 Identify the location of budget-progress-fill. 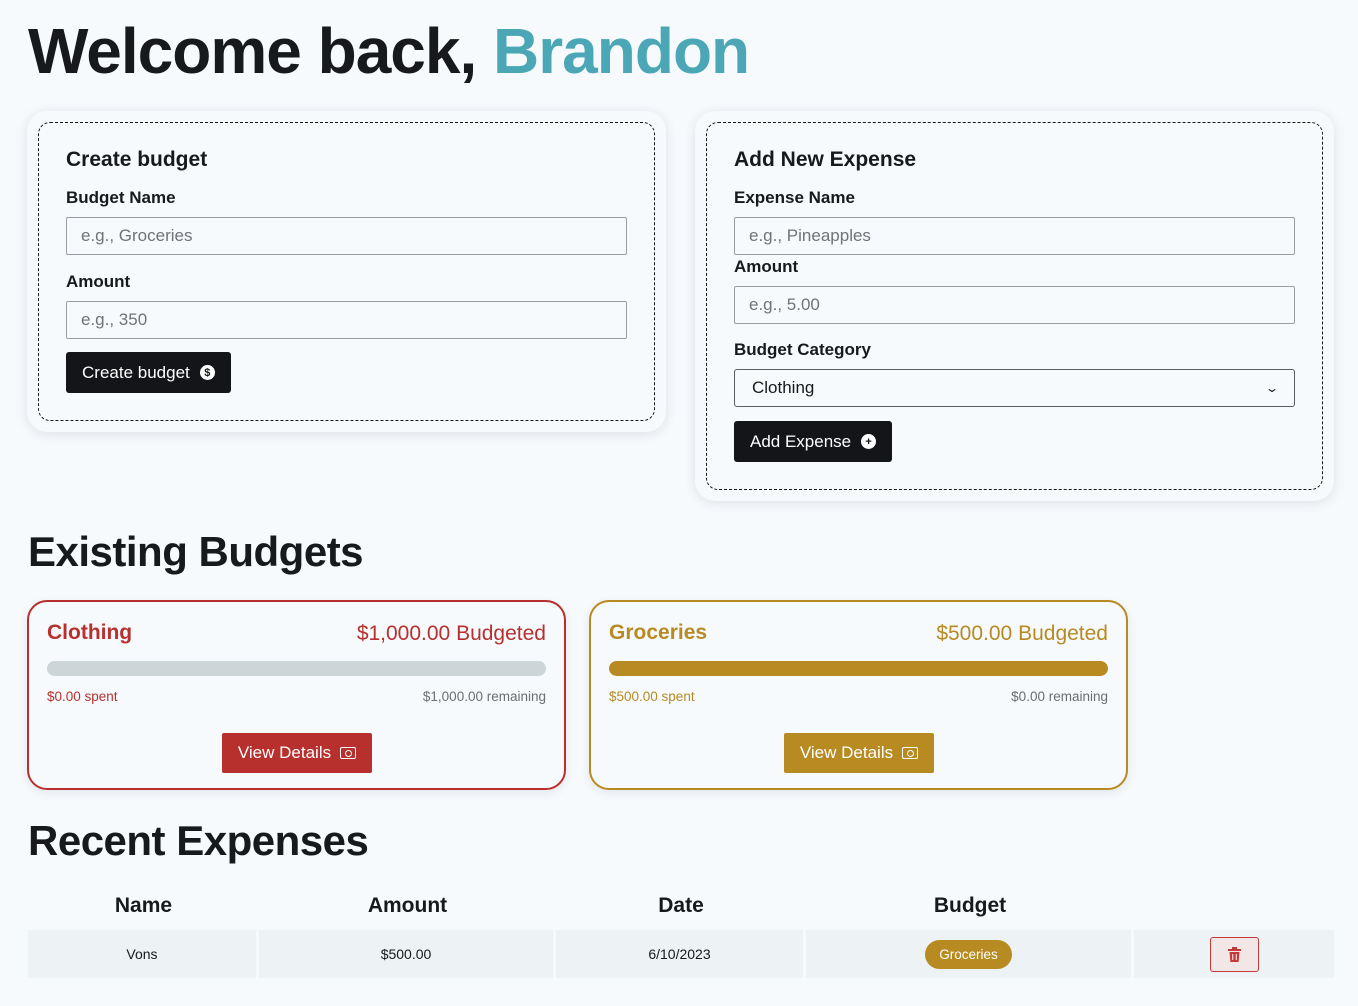
(858, 668).